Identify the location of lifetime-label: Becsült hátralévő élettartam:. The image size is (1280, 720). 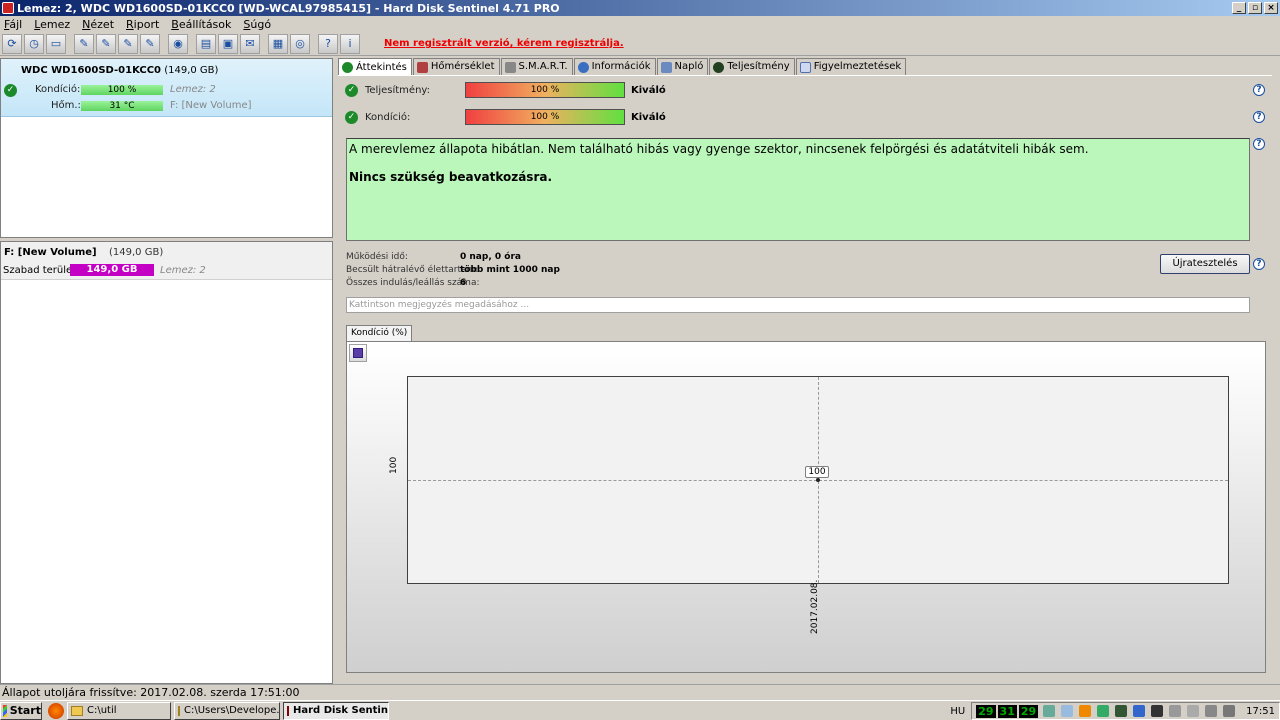
(412, 270).